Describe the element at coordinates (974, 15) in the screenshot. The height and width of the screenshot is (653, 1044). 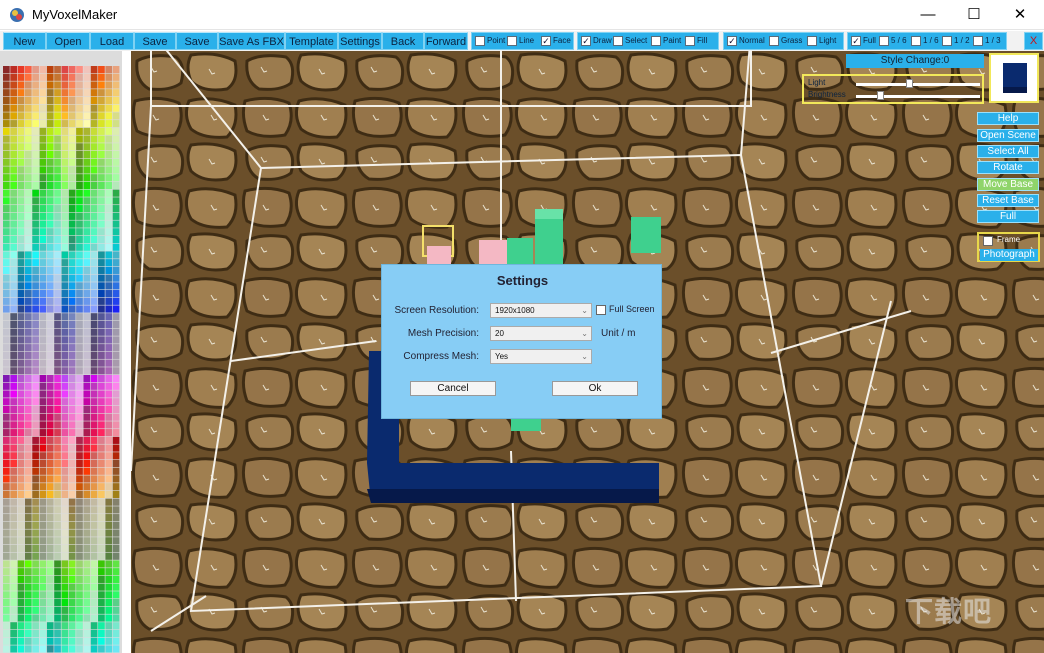
I see `maximize-button: ☐` at that location.